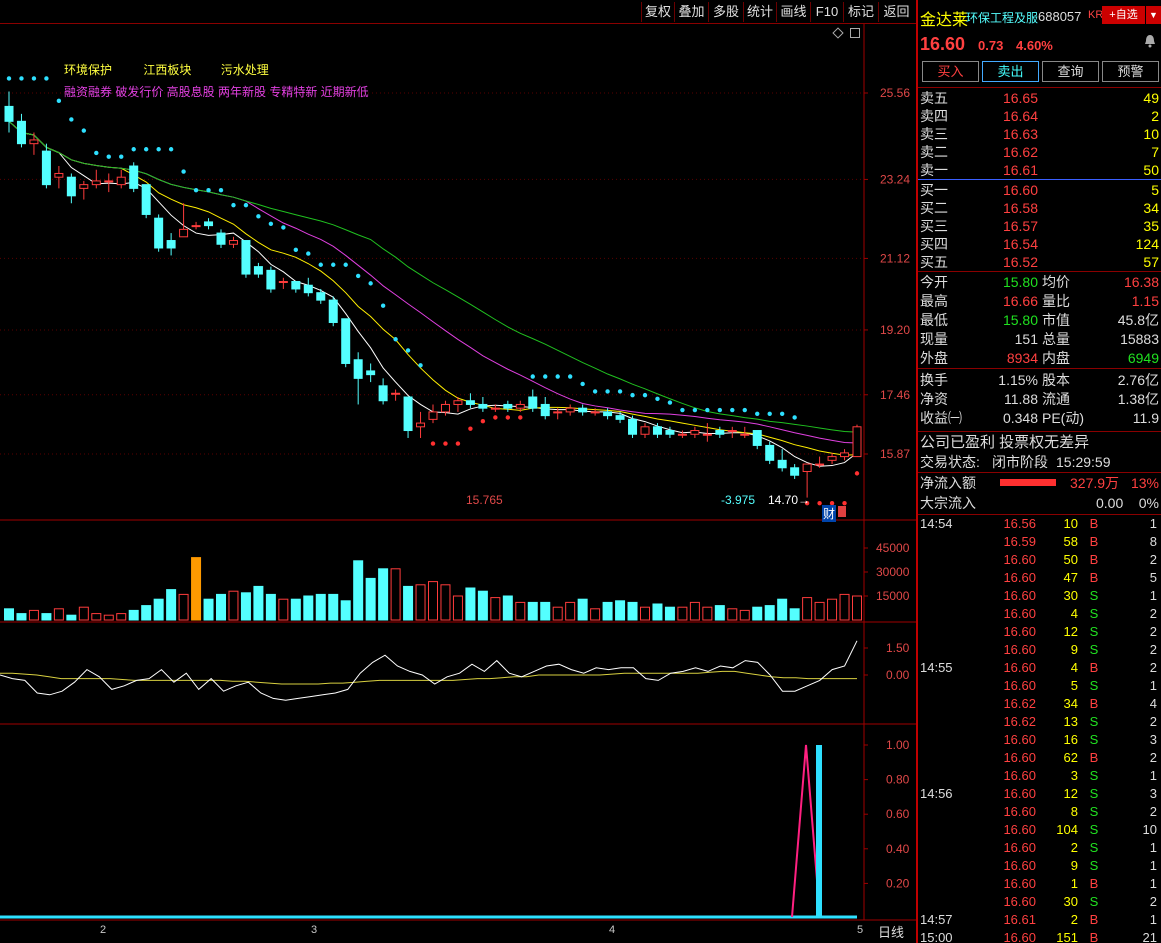  Describe the element at coordinates (1039, 170) in the screenshot. I see `ask-row: 卖一 16.61 50` at that location.